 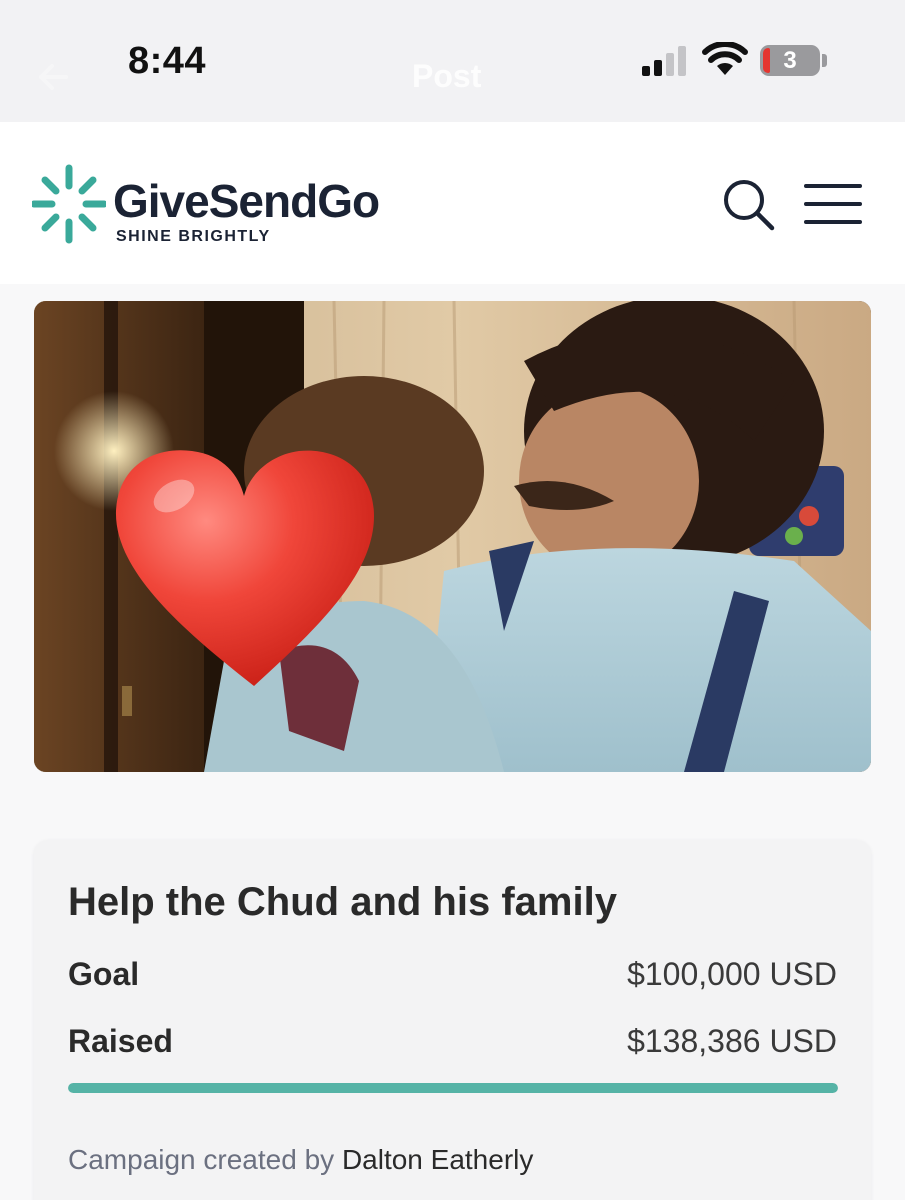 I want to click on nav-title: Post, so click(x=447, y=76).